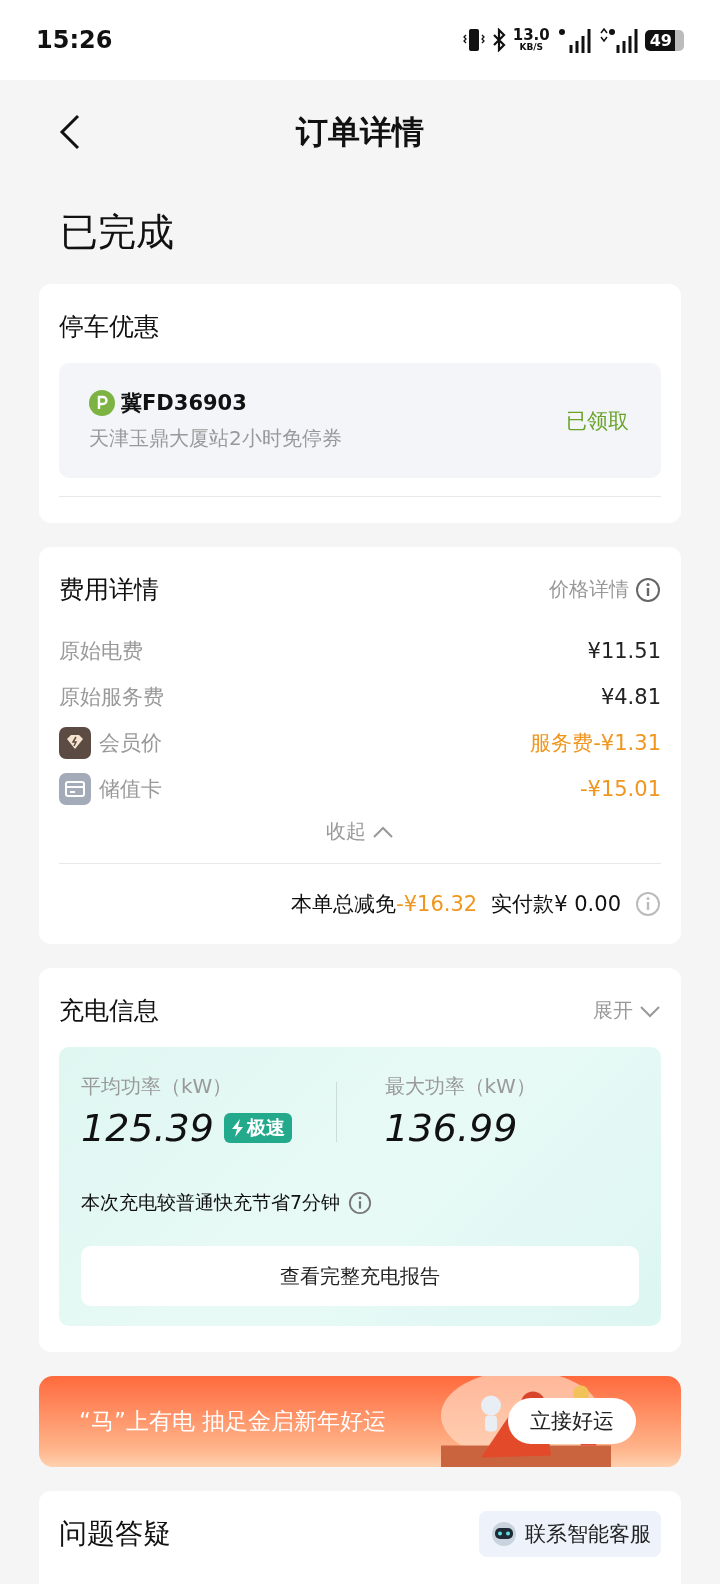 Image resolution: width=720 pixels, height=1584 pixels. What do you see at coordinates (664, 40) in the screenshot?
I see `battery-indicator: 49` at bounding box center [664, 40].